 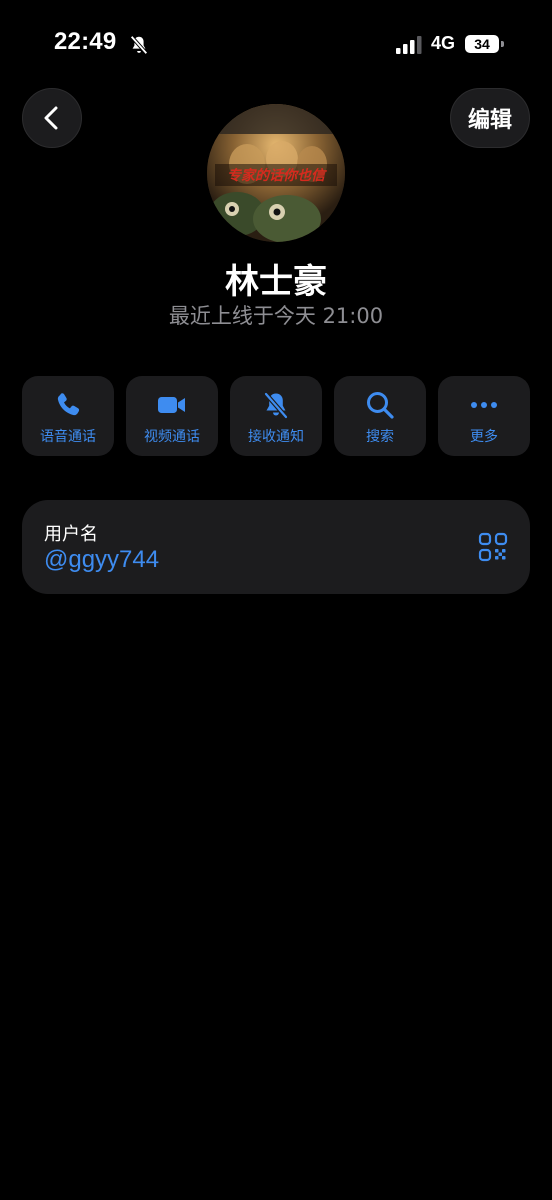 I want to click on battery-icon: 34, so click(x=482, y=44).